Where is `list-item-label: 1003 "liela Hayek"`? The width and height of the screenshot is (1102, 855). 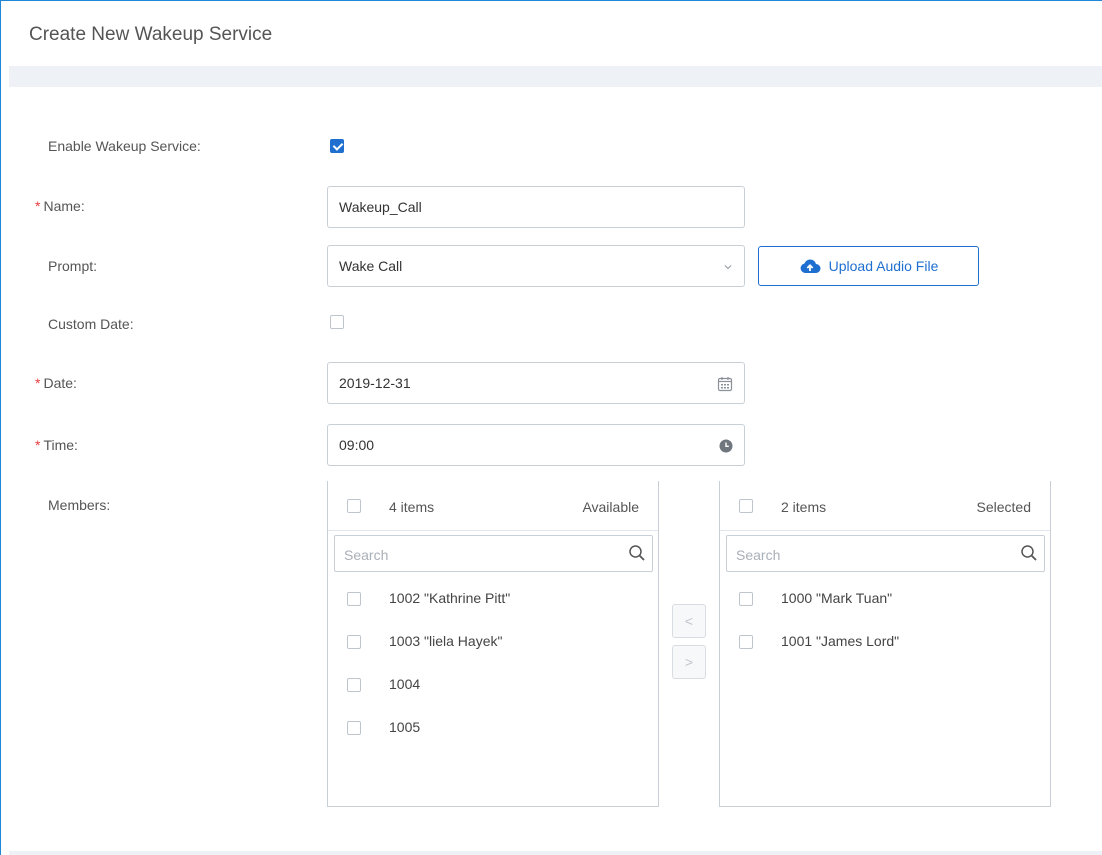 list-item-label: 1003 "liela Hayek" is located at coordinates (446, 641).